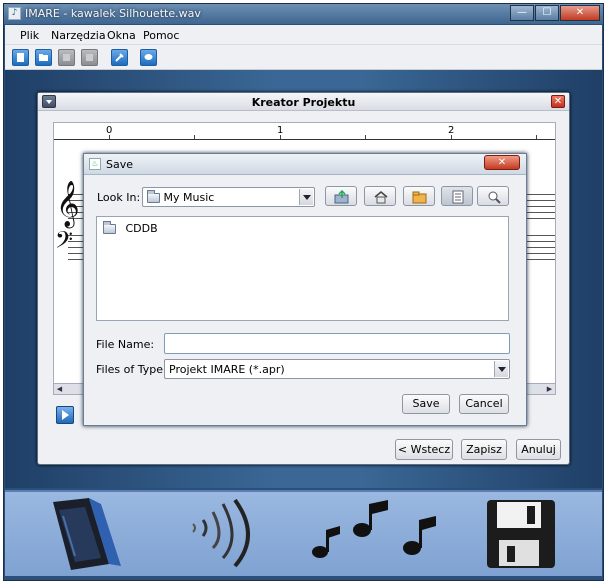 The height and width of the screenshot is (586, 609). What do you see at coordinates (29, 35) in the screenshot?
I see `menu-plik: Plik` at bounding box center [29, 35].